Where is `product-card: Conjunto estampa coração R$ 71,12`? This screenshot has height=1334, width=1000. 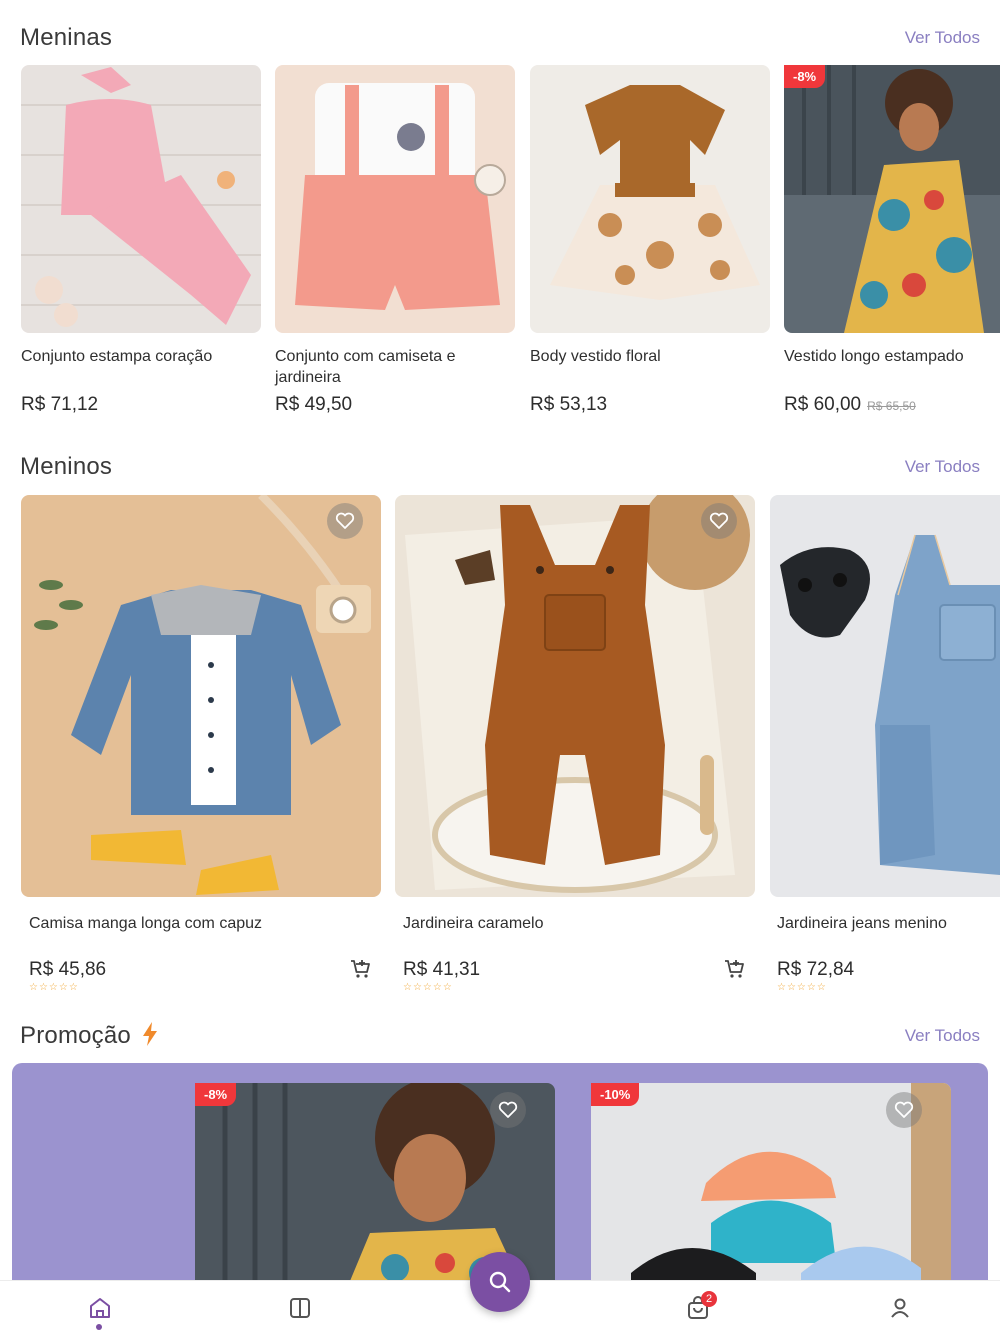 product-card: Conjunto estampa coração R$ 71,12 is located at coordinates (141, 240).